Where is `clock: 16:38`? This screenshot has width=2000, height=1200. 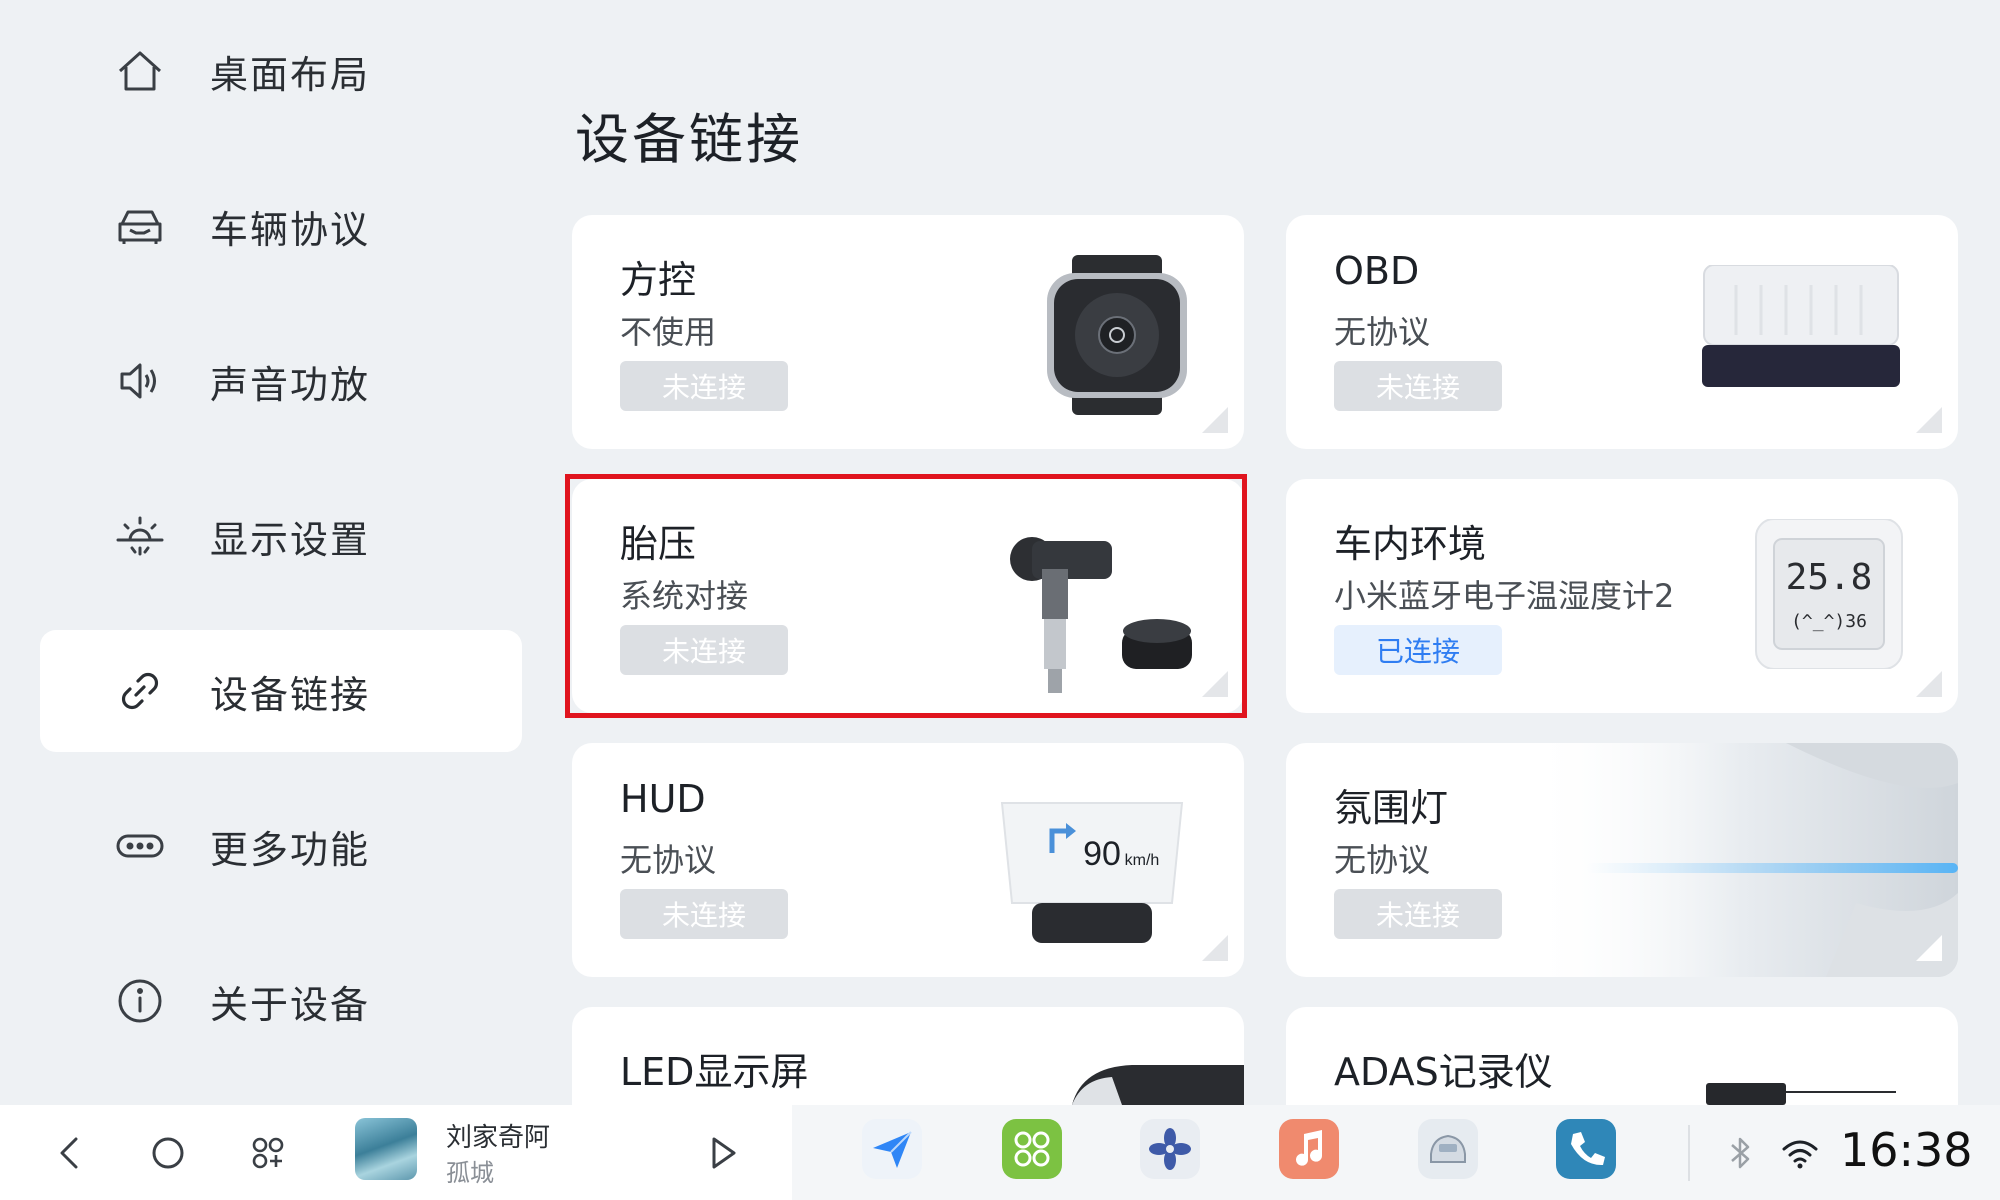
clock: 16:38 is located at coordinates (1906, 1150).